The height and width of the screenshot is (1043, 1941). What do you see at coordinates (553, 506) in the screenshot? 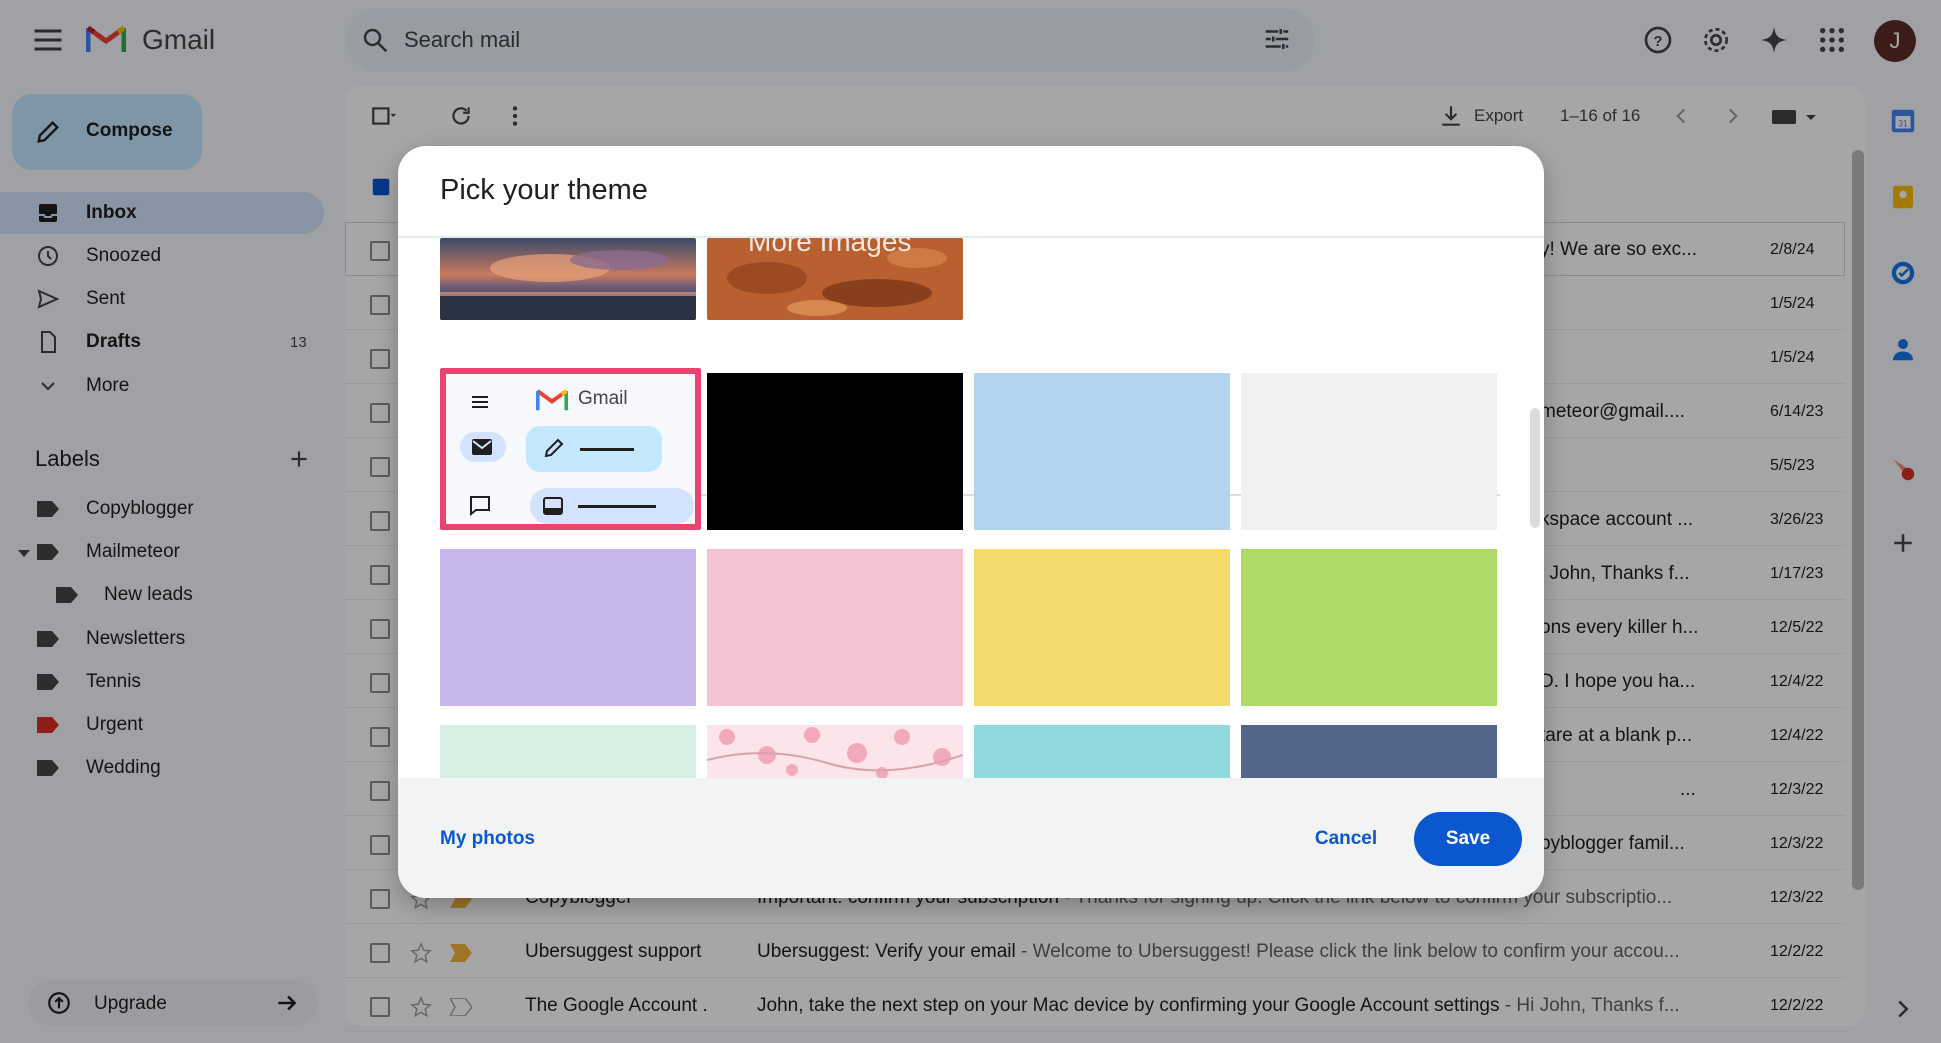
I see `preview-inbox-icon` at bounding box center [553, 506].